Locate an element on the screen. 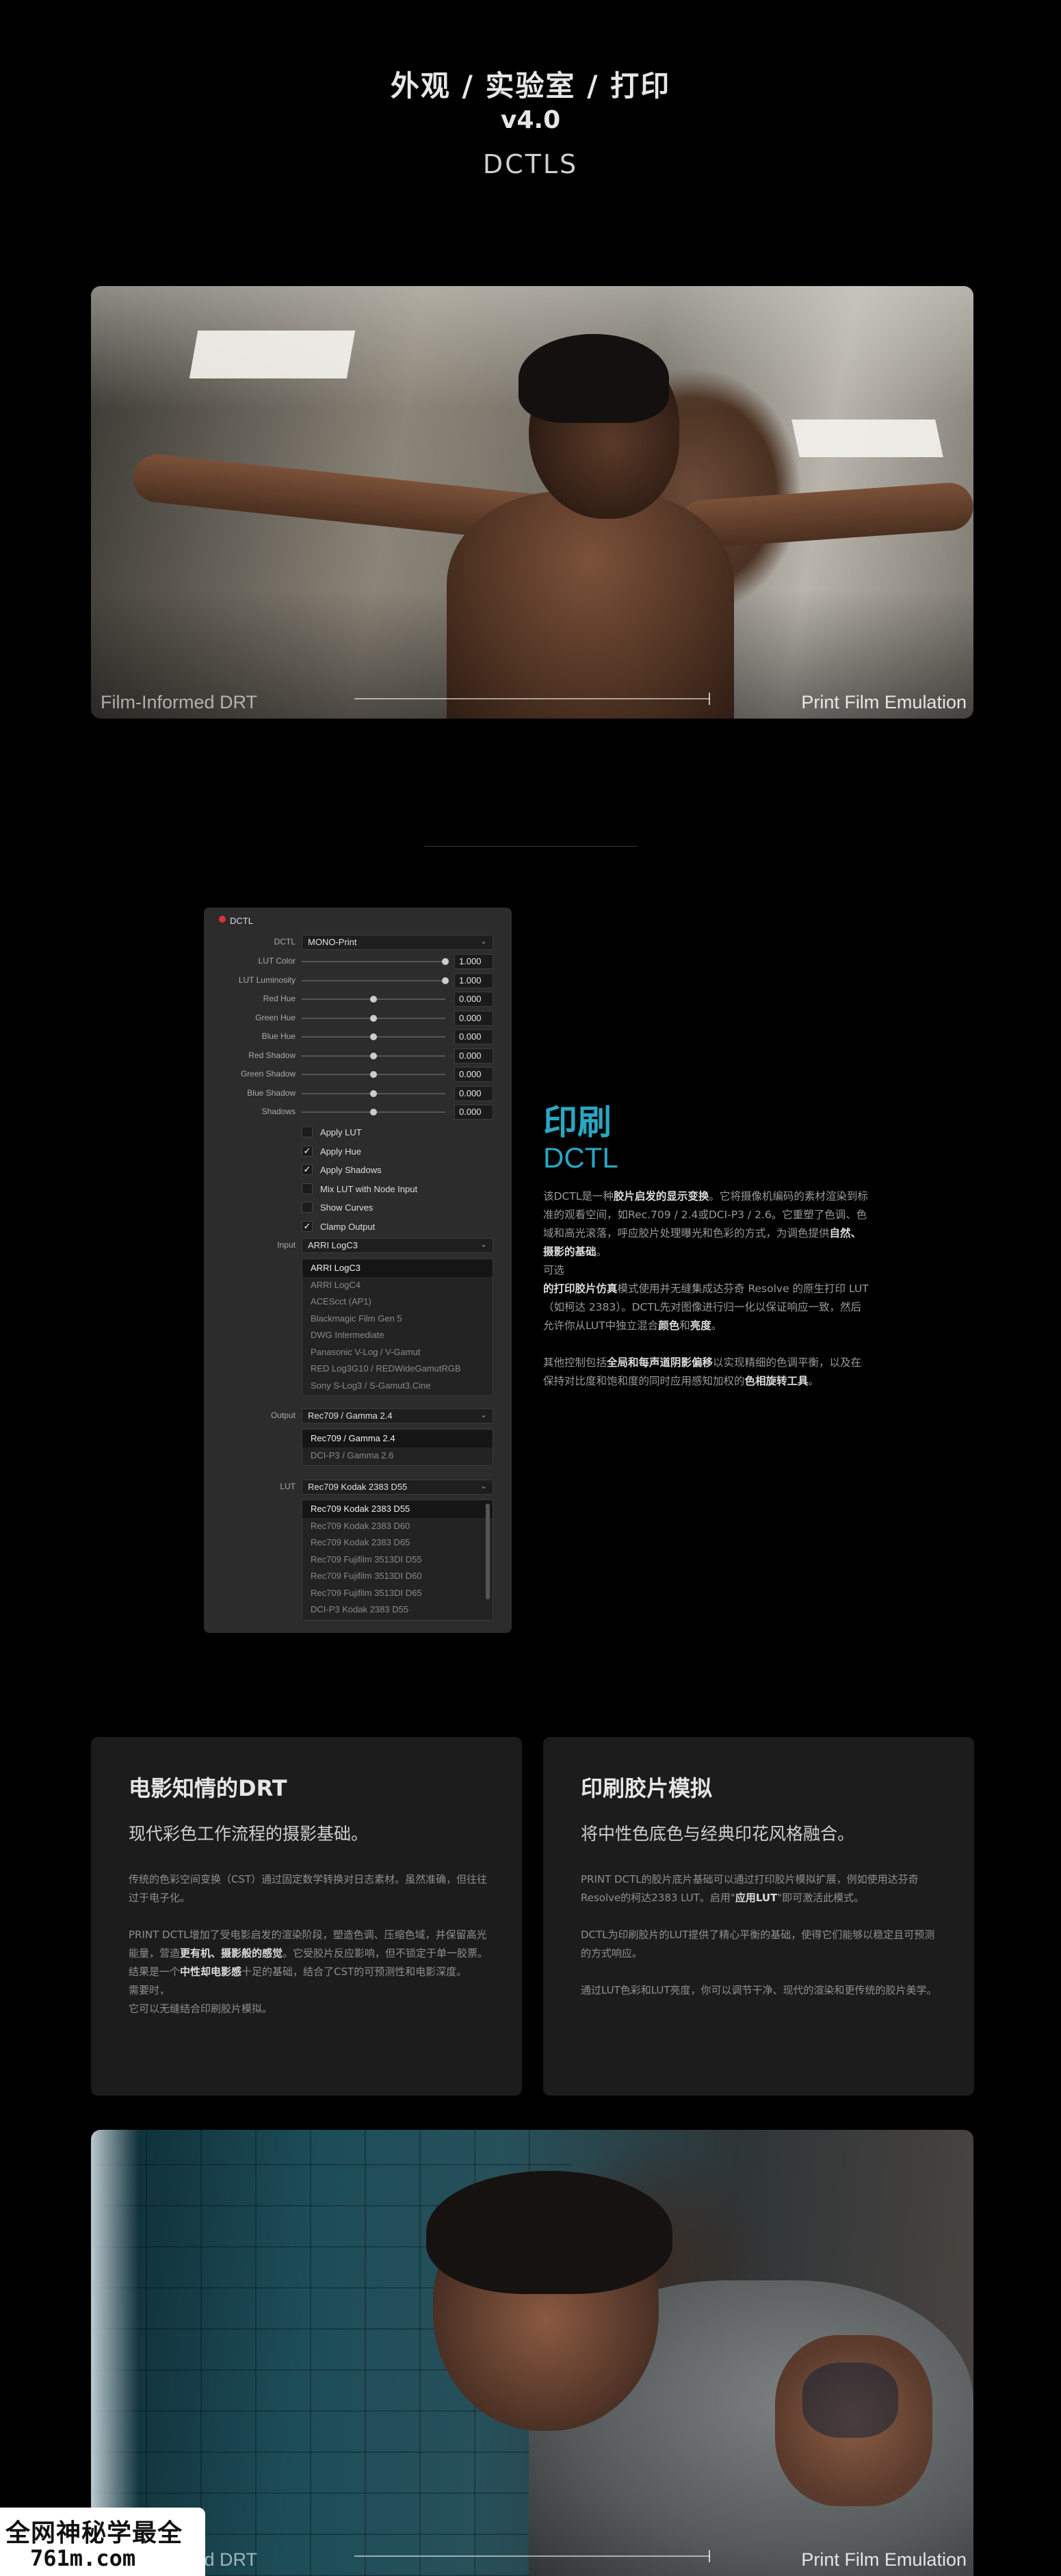 This screenshot has height=2576, width=1061. dropdown-option: ACEScct (AP1) is located at coordinates (397, 1302).